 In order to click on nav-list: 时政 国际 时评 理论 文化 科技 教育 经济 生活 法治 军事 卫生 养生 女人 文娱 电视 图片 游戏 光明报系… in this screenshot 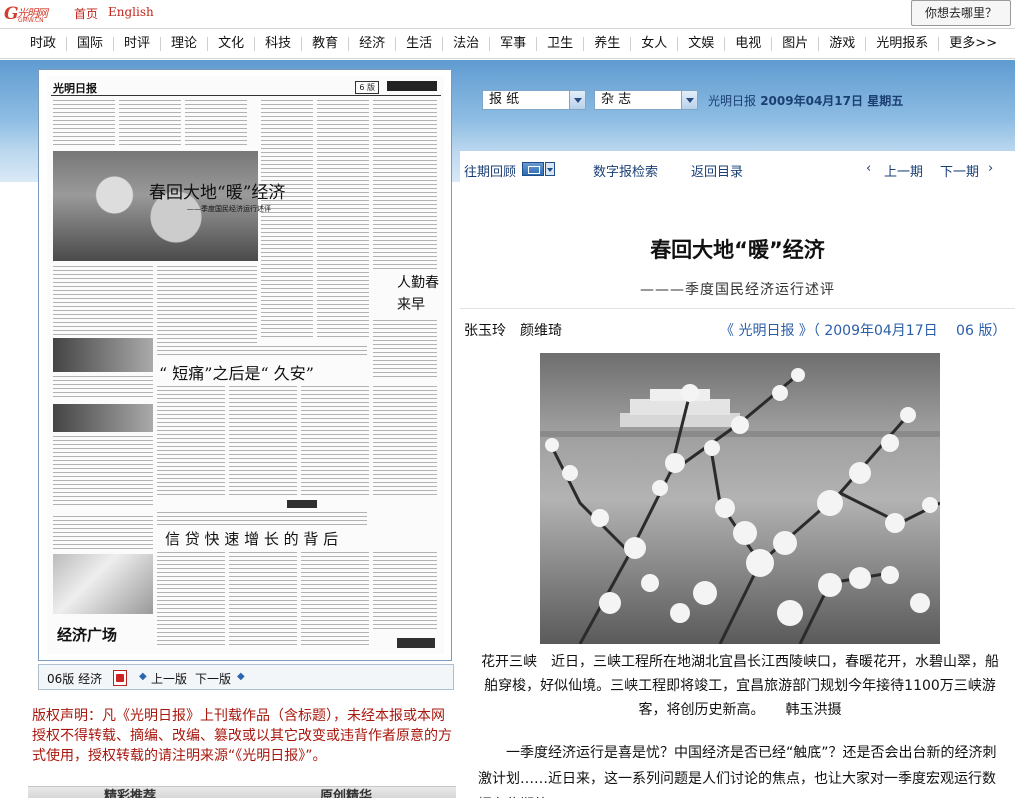, I will do `click(513, 43)`.